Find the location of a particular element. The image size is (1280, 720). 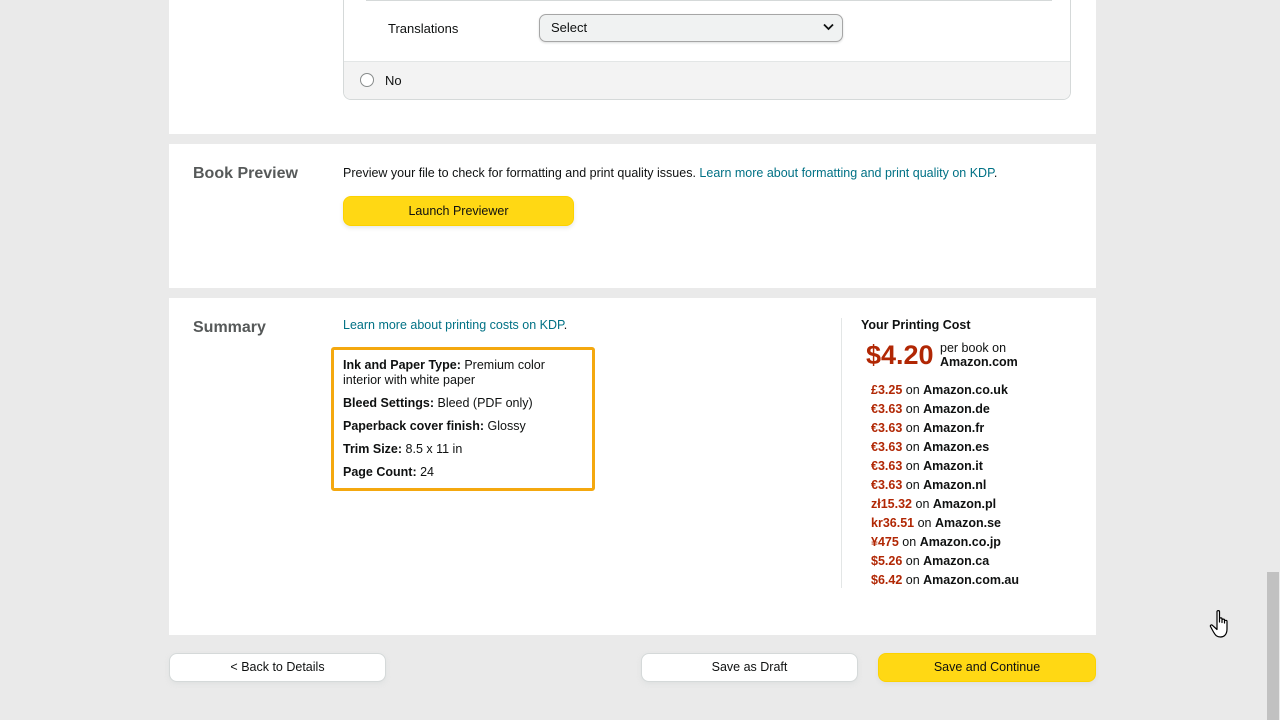

scrollbar-thumb is located at coordinates (1273, 646).